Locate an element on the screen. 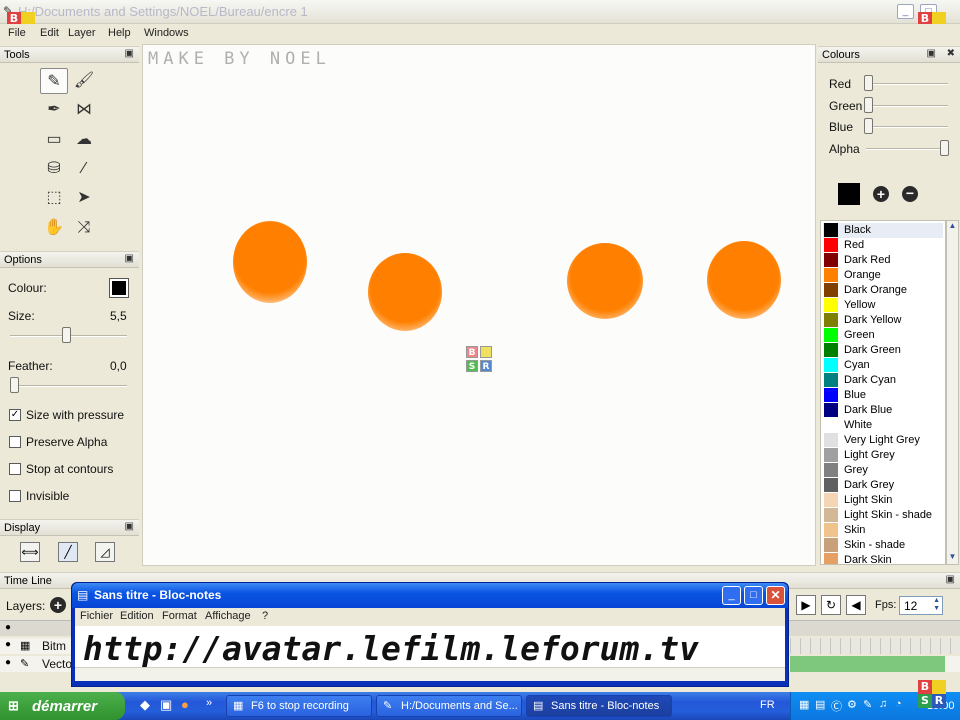  language-indicator: FR is located at coordinates (767, 705).